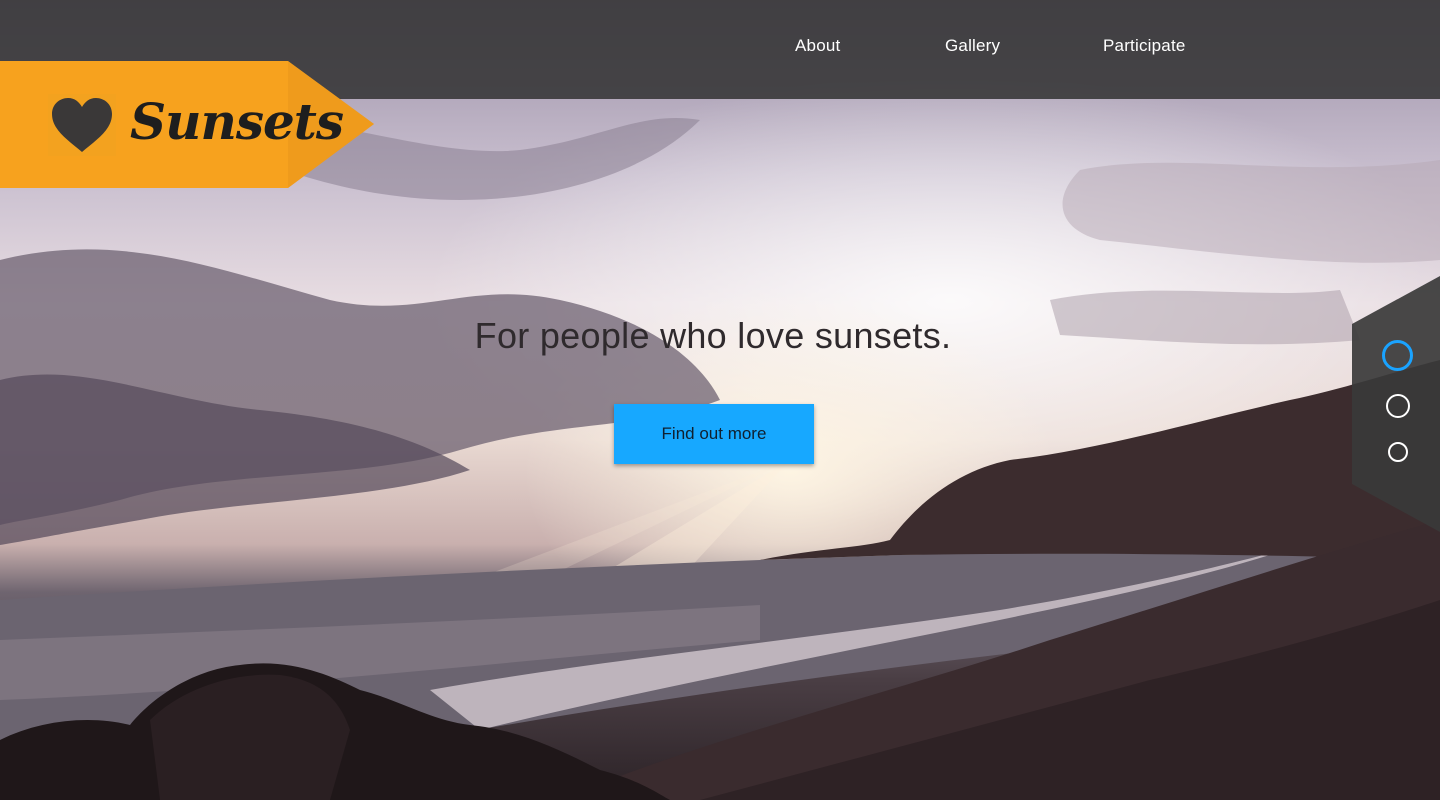 The width and height of the screenshot is (1440, 800). What do you see at coordinates (1397, 355) in the screenshot?
I see `pagination-dot-1-active` at bounding box center [1397, 355].